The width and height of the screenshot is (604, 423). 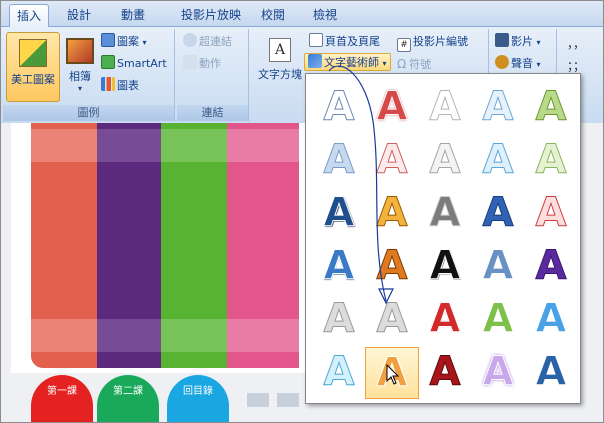 I want to click on clipart-icon, so click(x=33, y=53).